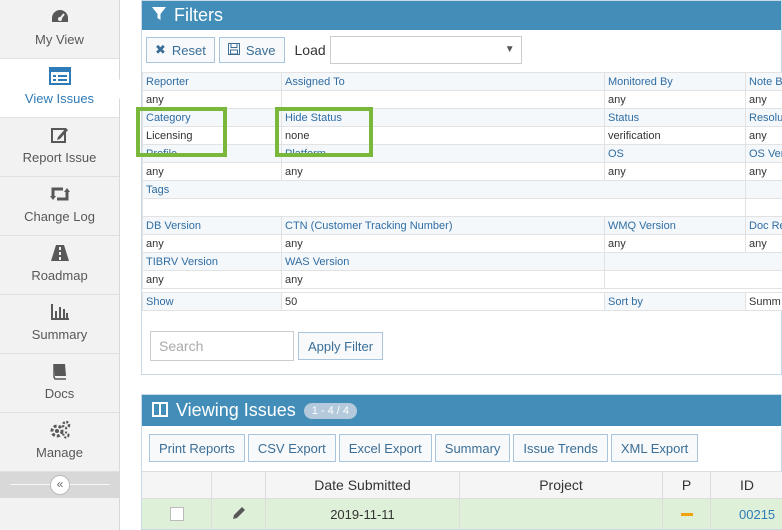  I want to click on print-reports-button: Print Reports, so click(197, 448).